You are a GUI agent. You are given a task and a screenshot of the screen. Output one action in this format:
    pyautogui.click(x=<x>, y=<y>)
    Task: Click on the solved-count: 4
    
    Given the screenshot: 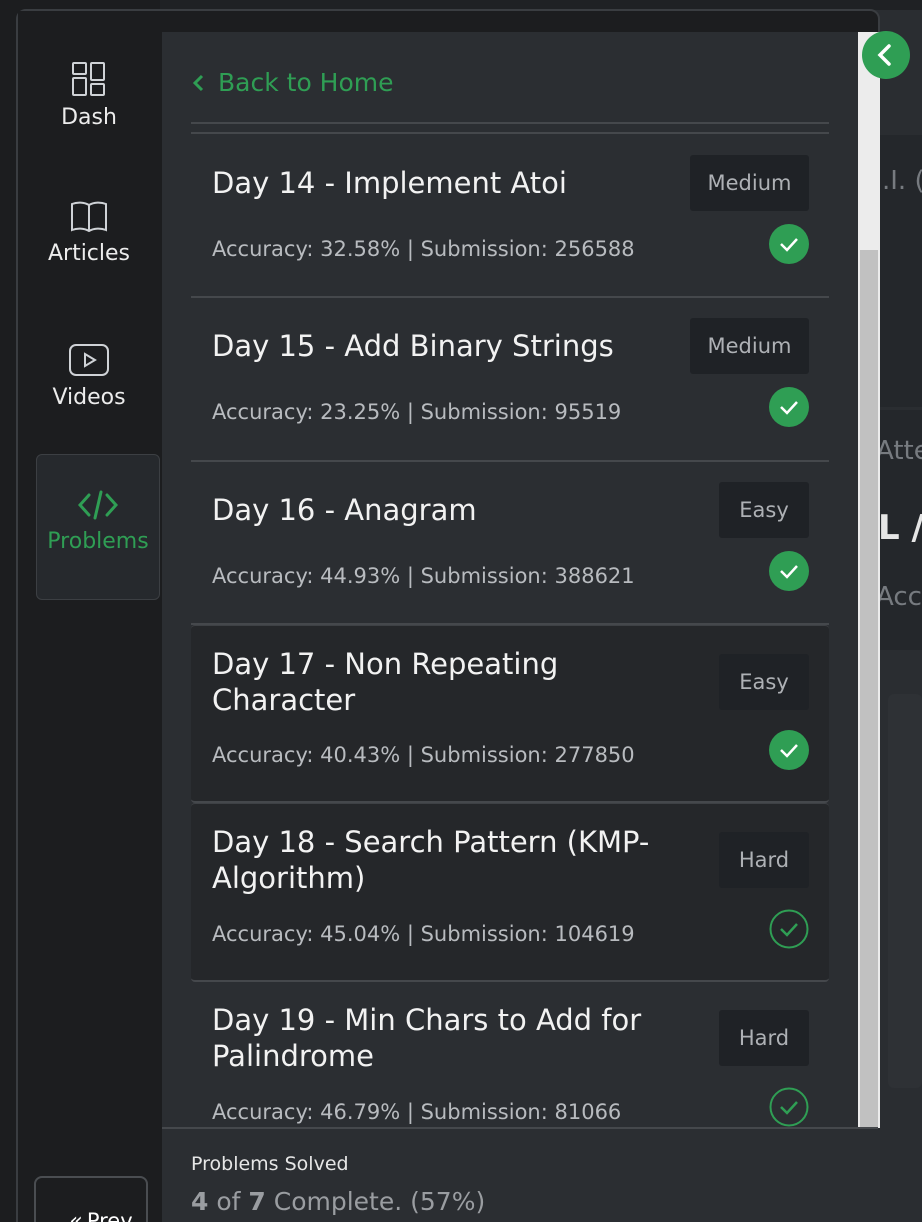 What is the action you would take?
    pyautogui.click(x=200, y=1201)
    